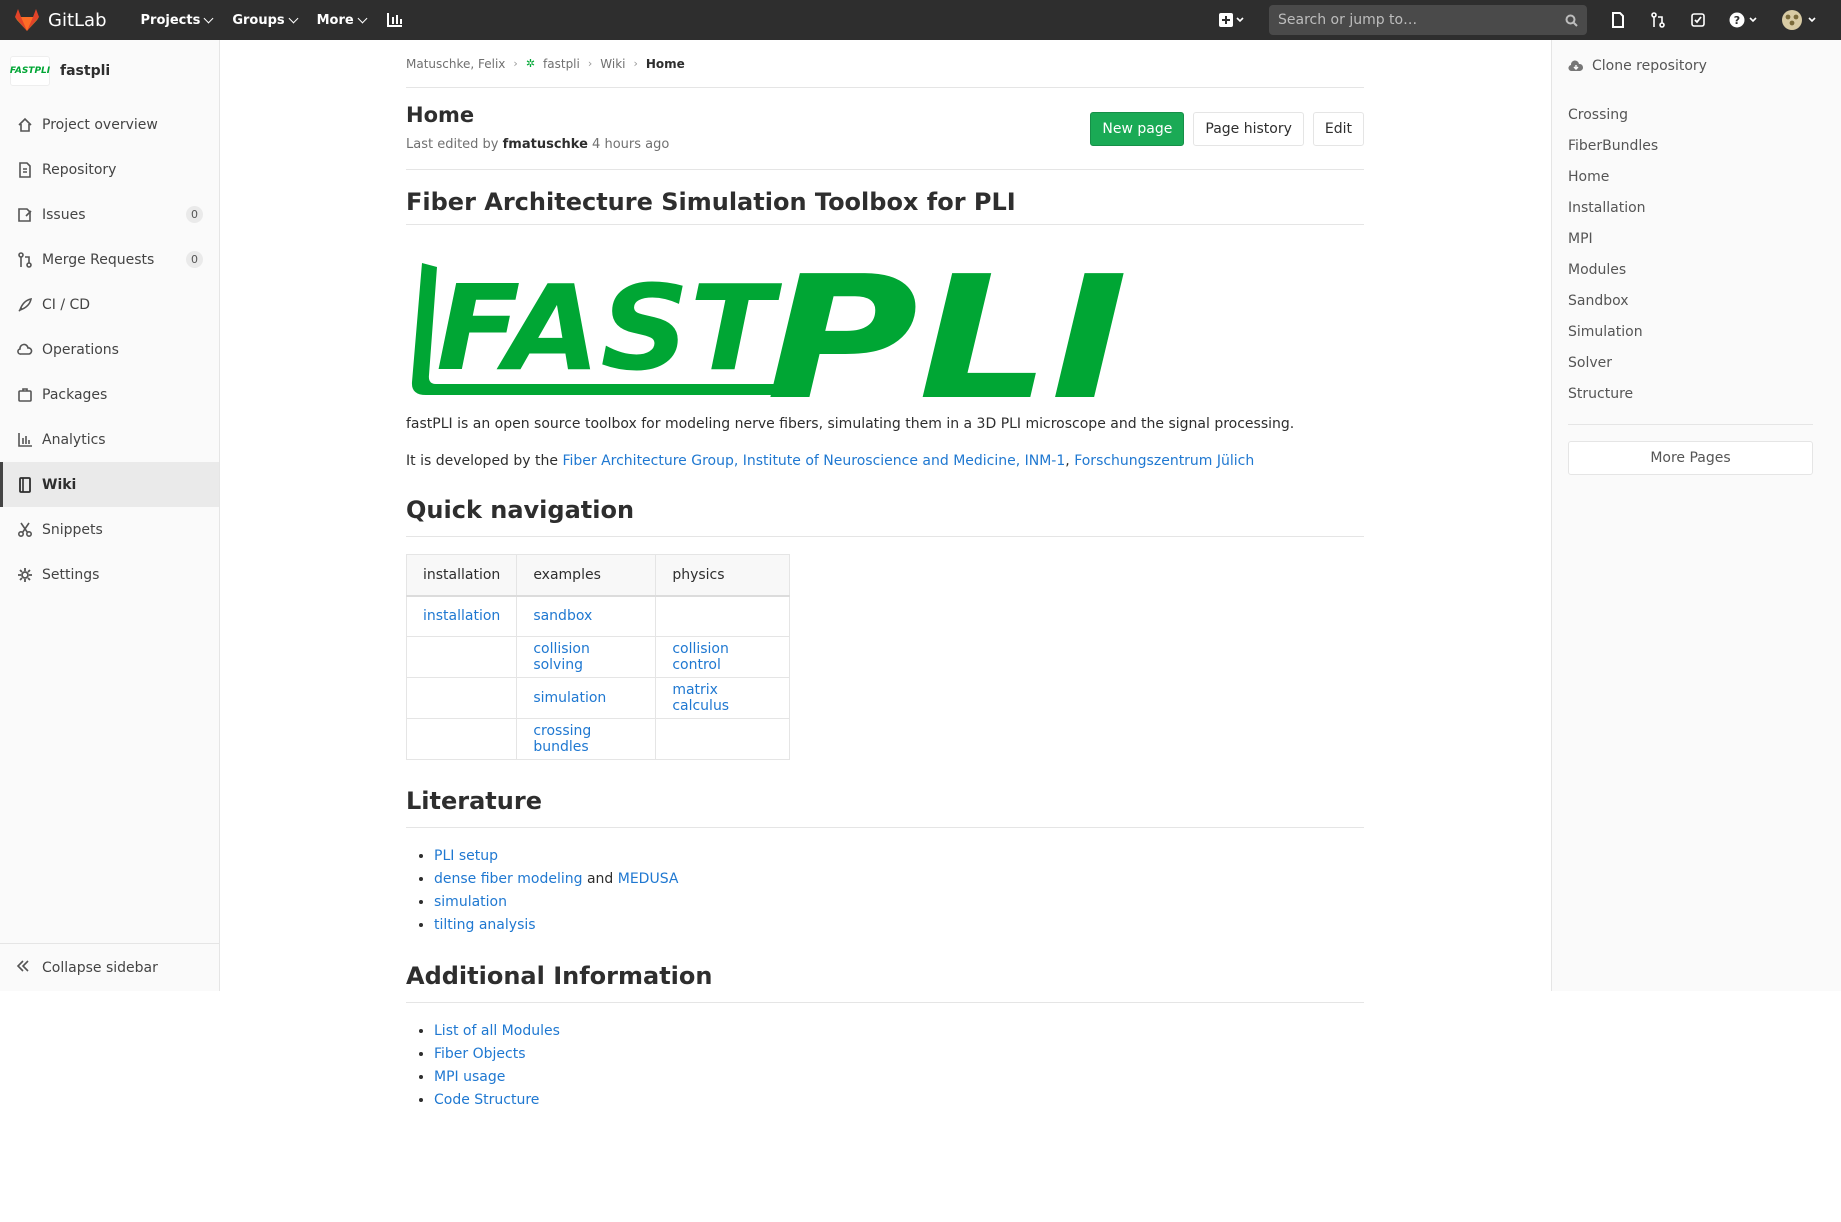 The image size is (1841, 1222). Describe the element at coordinates (455, 64) in the screenshot. I see `breadcrumb-owner: Matuschke, Felix` at that location.